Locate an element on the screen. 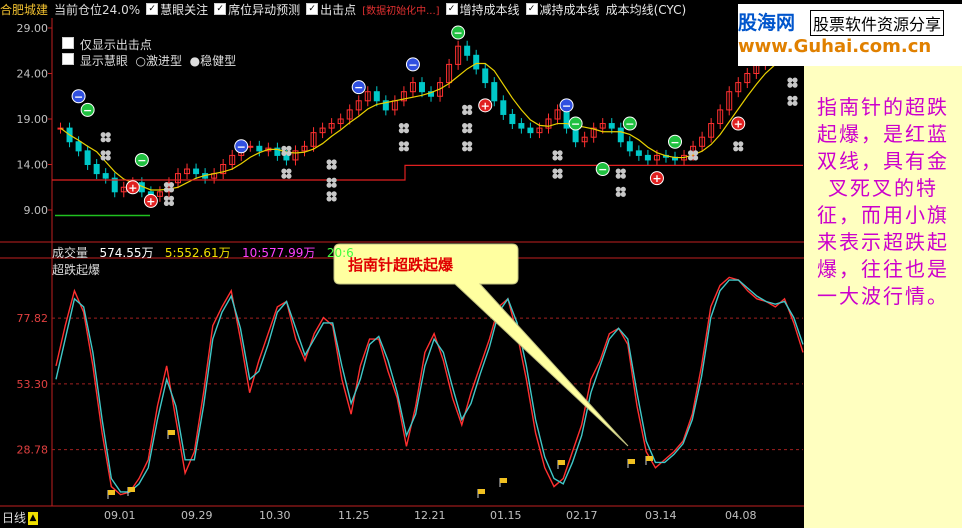 The height and width of the screenshot is (528, 962). callout-label: 指南针超跌起爆 is located at coordinates (401, 265).